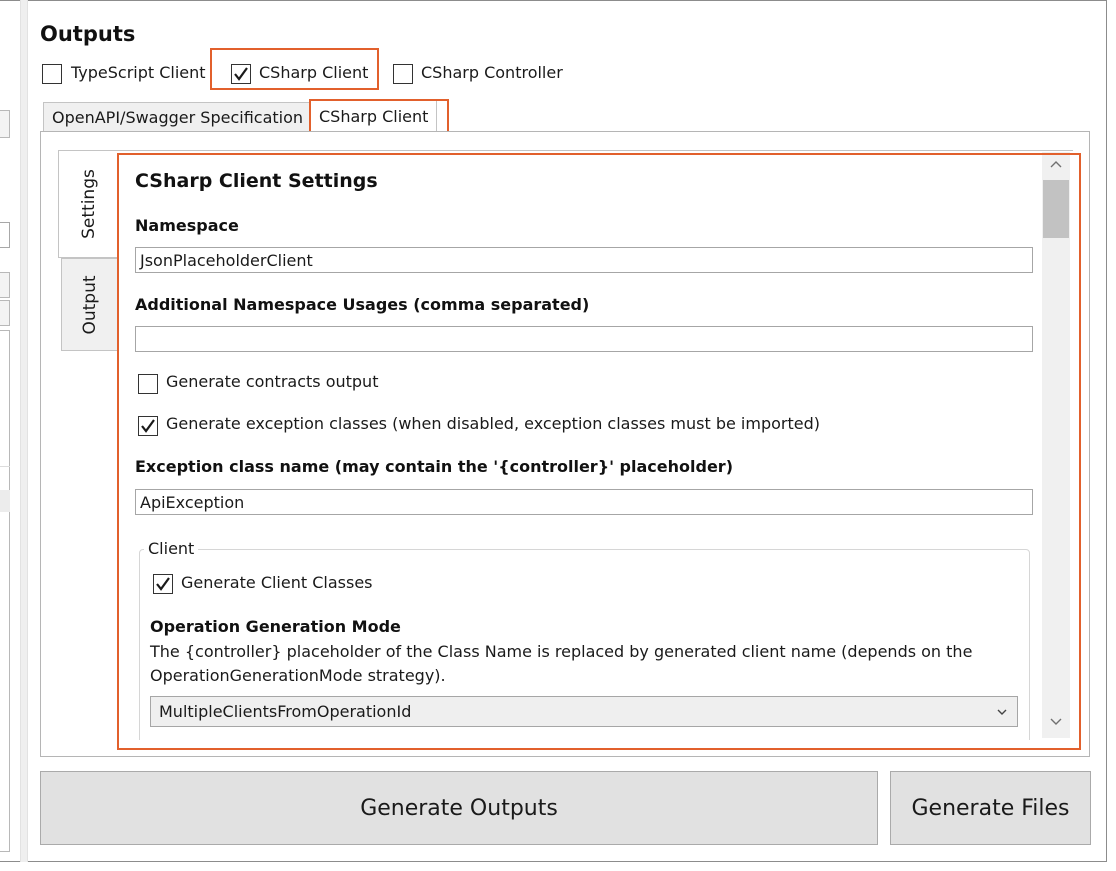 The width and height of the screenshot is (1116, 871). What do you see at coordinates (5, 591) in the screenshot?
I see `left-pane-list` at bounding box center [5, 591].